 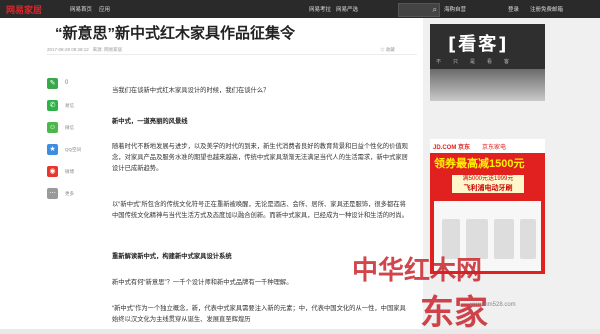 I want to click on share-qzone-button: ★ QQ空间, so click(x=67, y=151).